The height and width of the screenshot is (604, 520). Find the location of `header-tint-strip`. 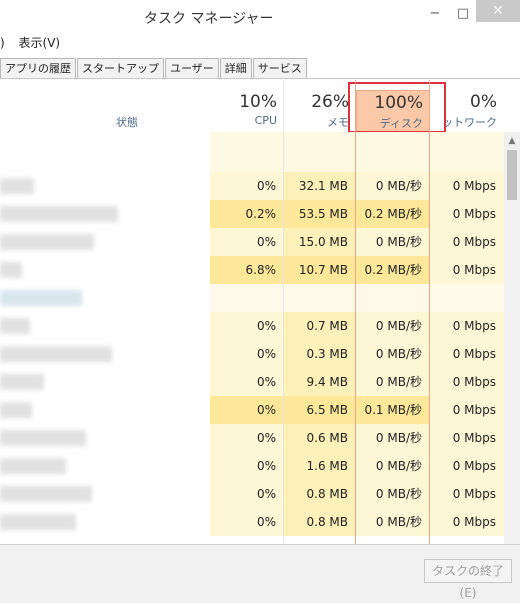

header-tint-strip is located at coordinates (357, 152).